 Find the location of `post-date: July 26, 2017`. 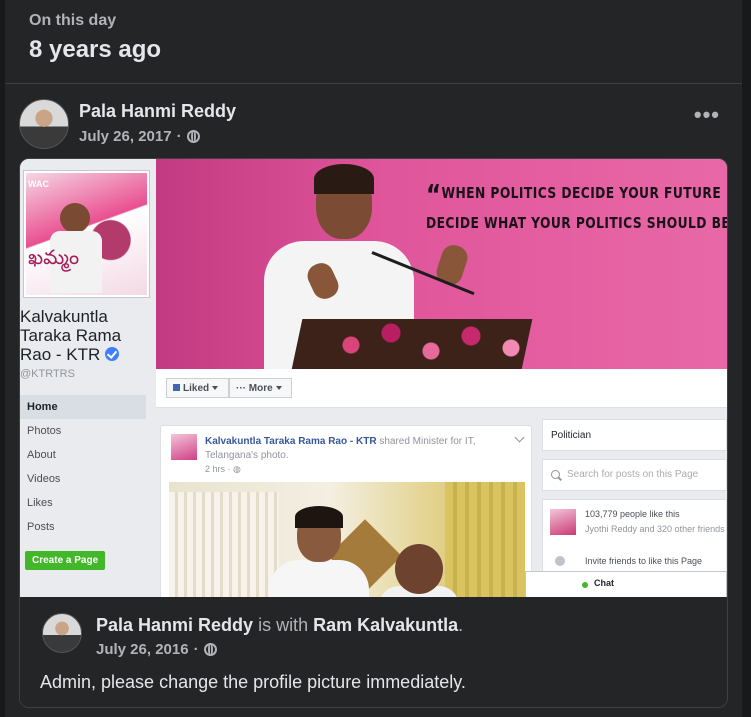

post-date: July 26, 2017 is located at coordinates (125, 136).